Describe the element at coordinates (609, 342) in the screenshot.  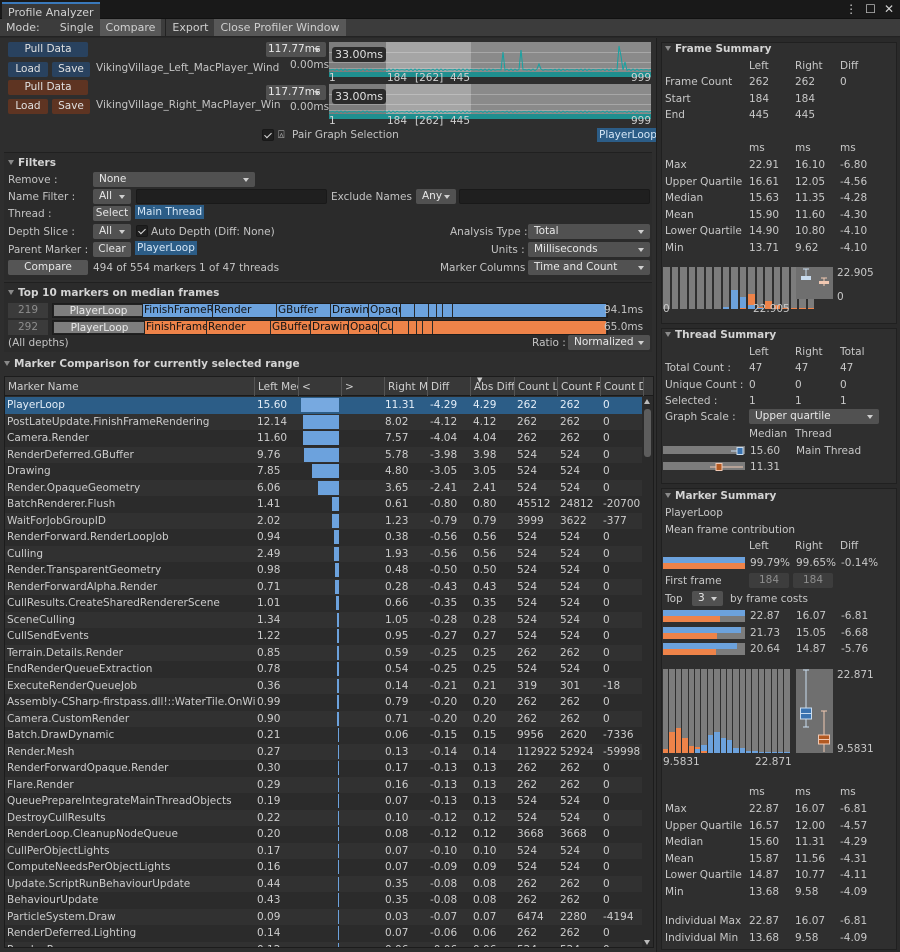
I see `ratio-dropdown: Normalized` at that location.